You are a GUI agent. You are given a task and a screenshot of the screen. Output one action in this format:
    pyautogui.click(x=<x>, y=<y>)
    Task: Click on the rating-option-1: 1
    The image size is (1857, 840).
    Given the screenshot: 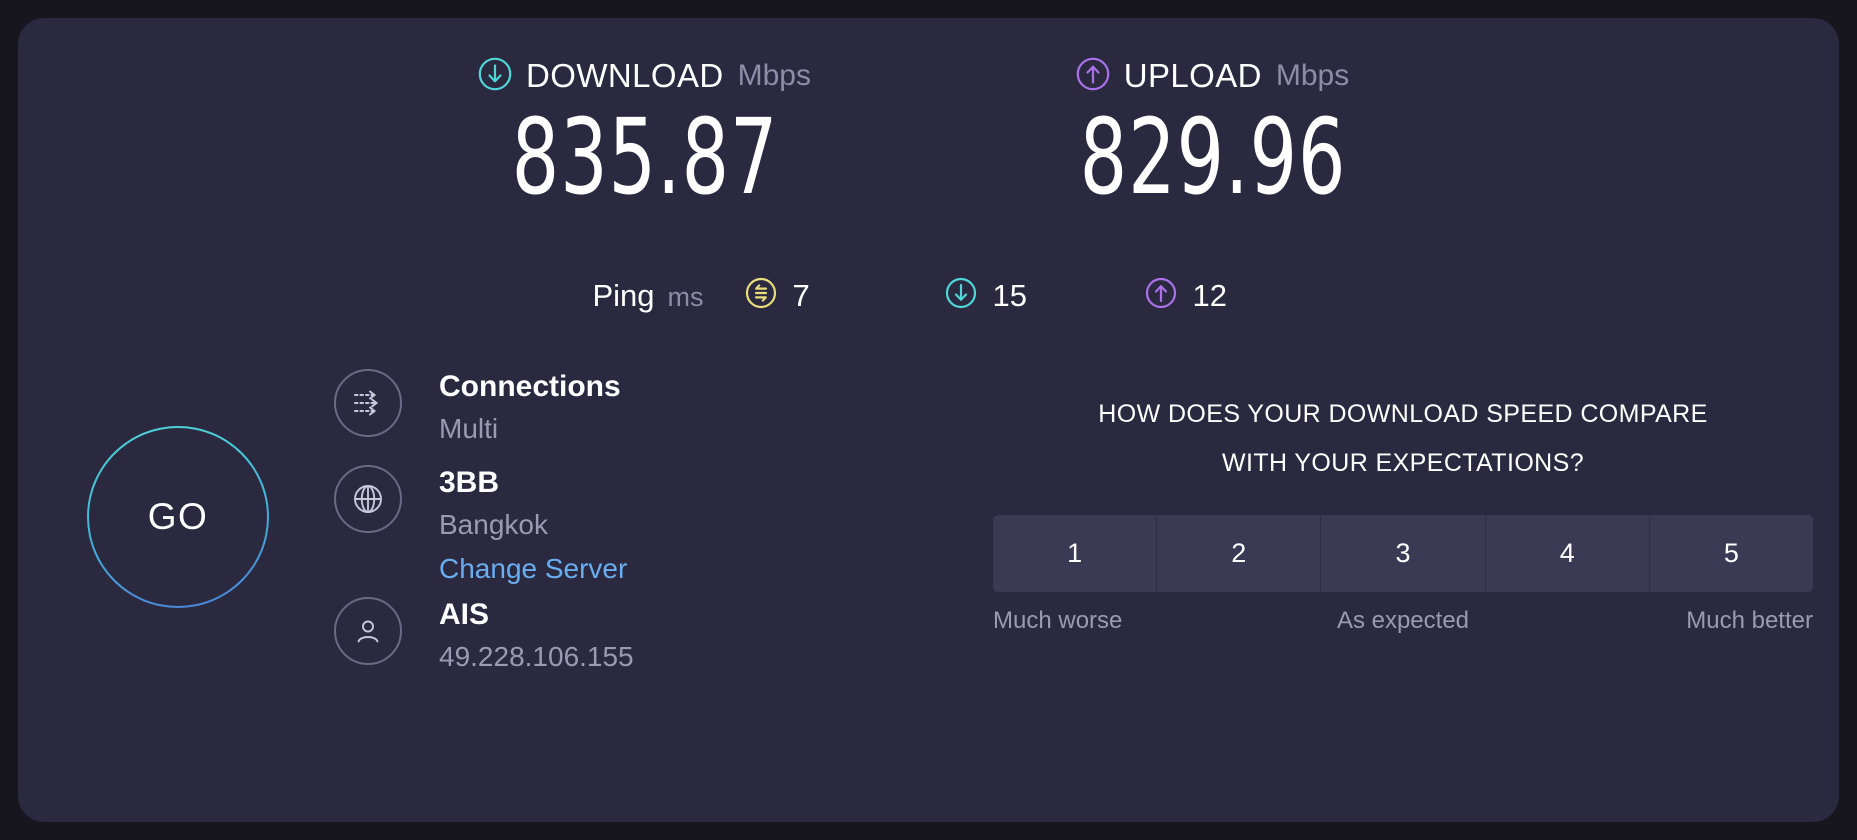 What is the action you would take?
    pyautogui.click(x=1075, y=553)
    